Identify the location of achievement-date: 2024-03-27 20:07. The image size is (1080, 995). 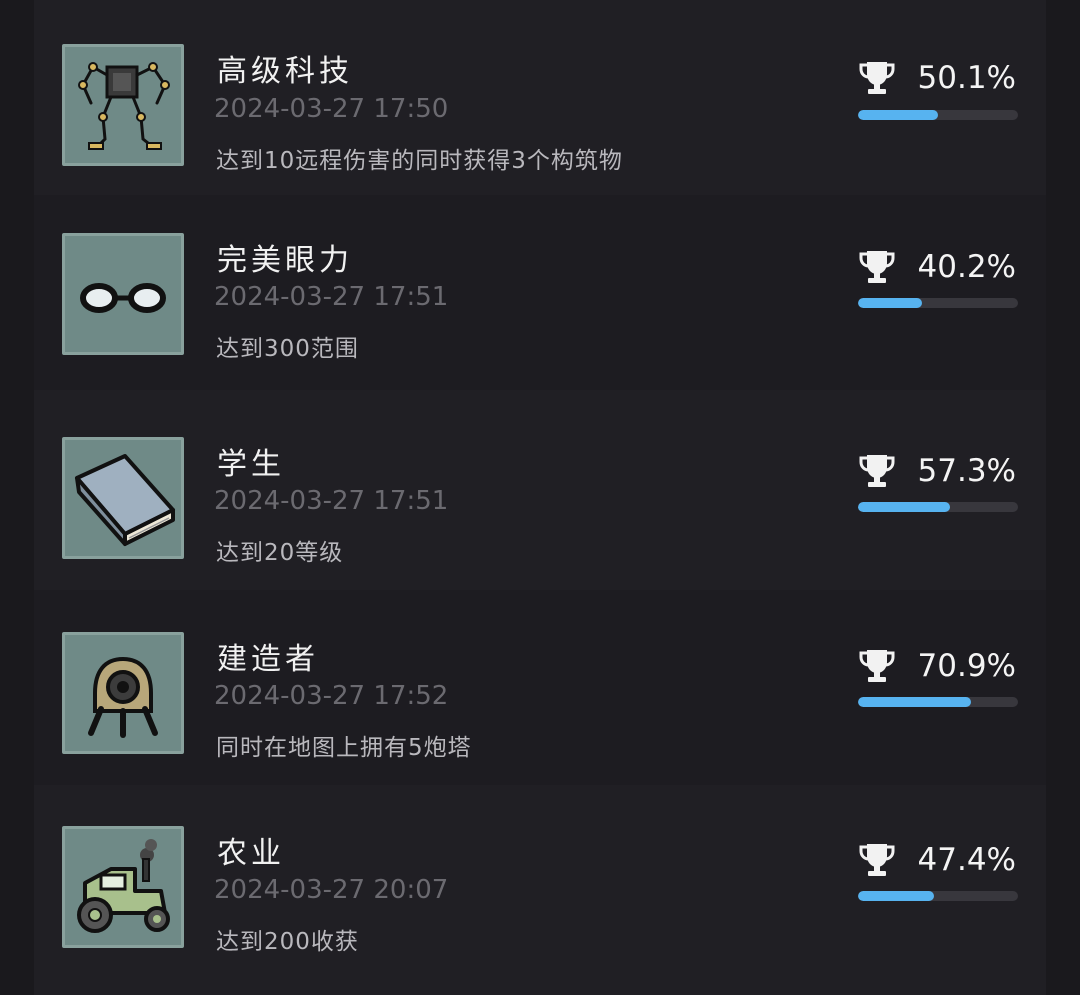
(331, 890).